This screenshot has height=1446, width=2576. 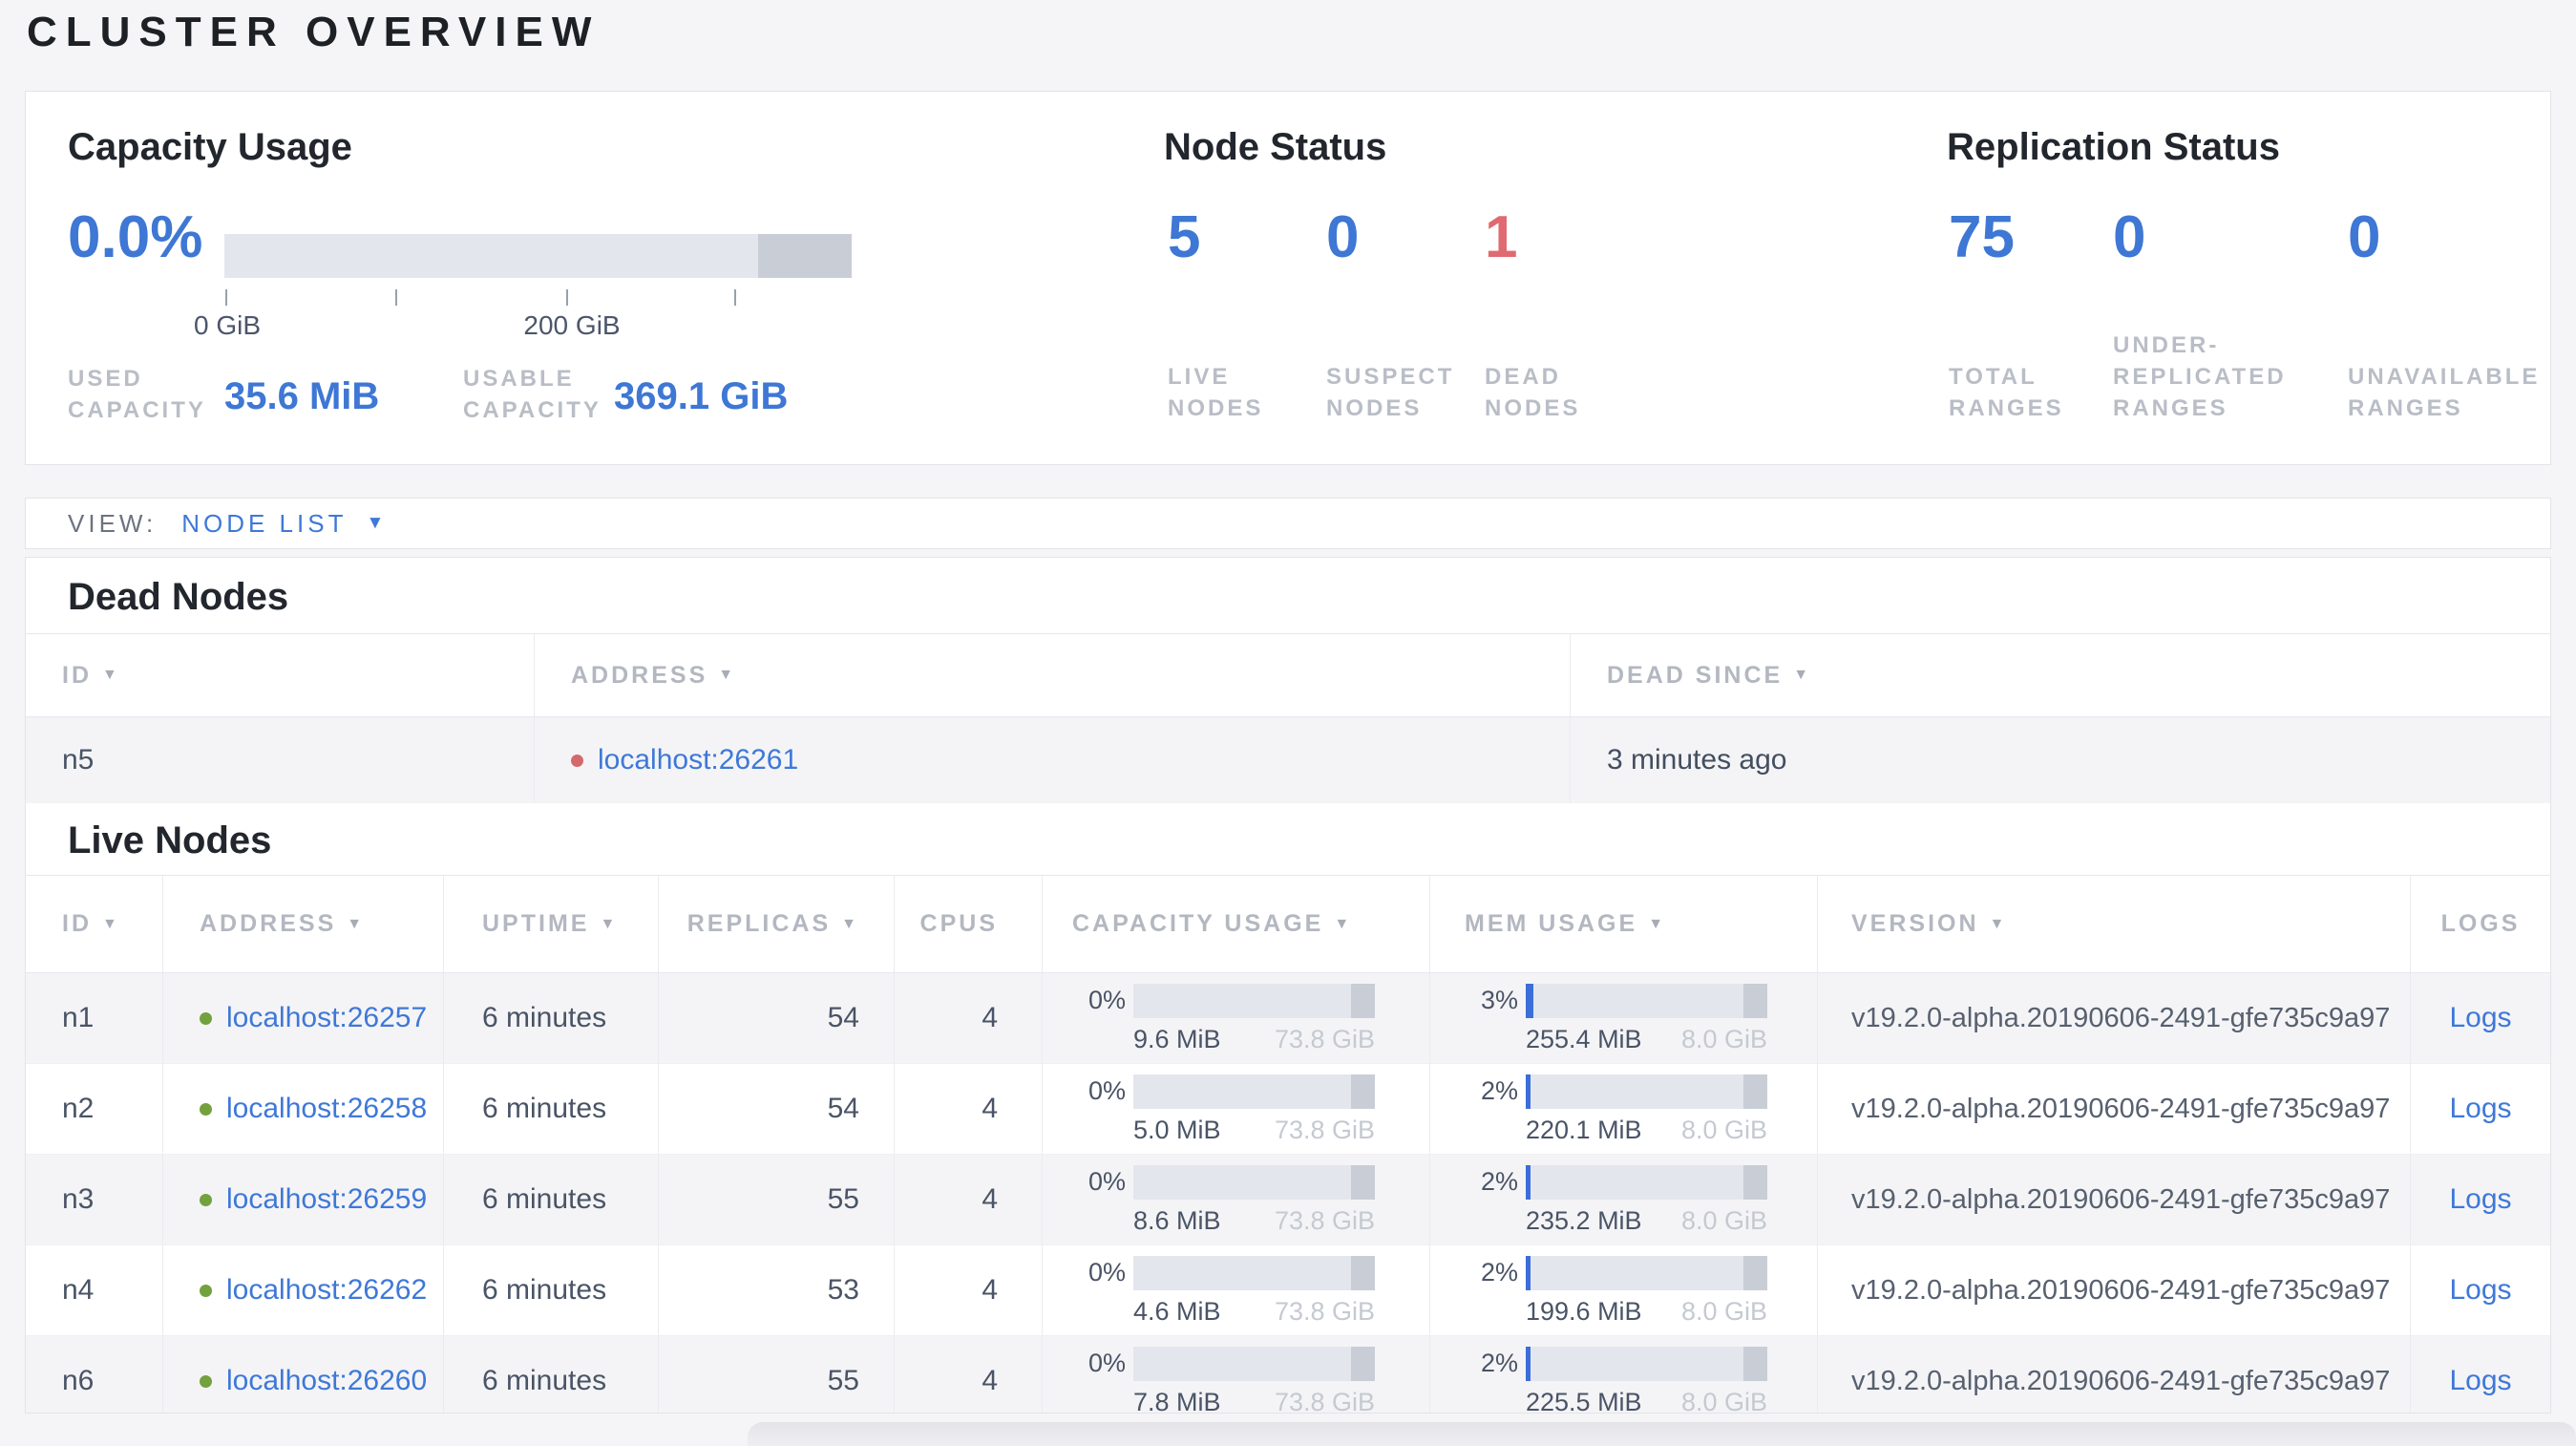 What do you see at coordinates (326, 1291) in the screenshot?
I see `node-address-link: localhost:26262` at bounding box center [326, 1291].